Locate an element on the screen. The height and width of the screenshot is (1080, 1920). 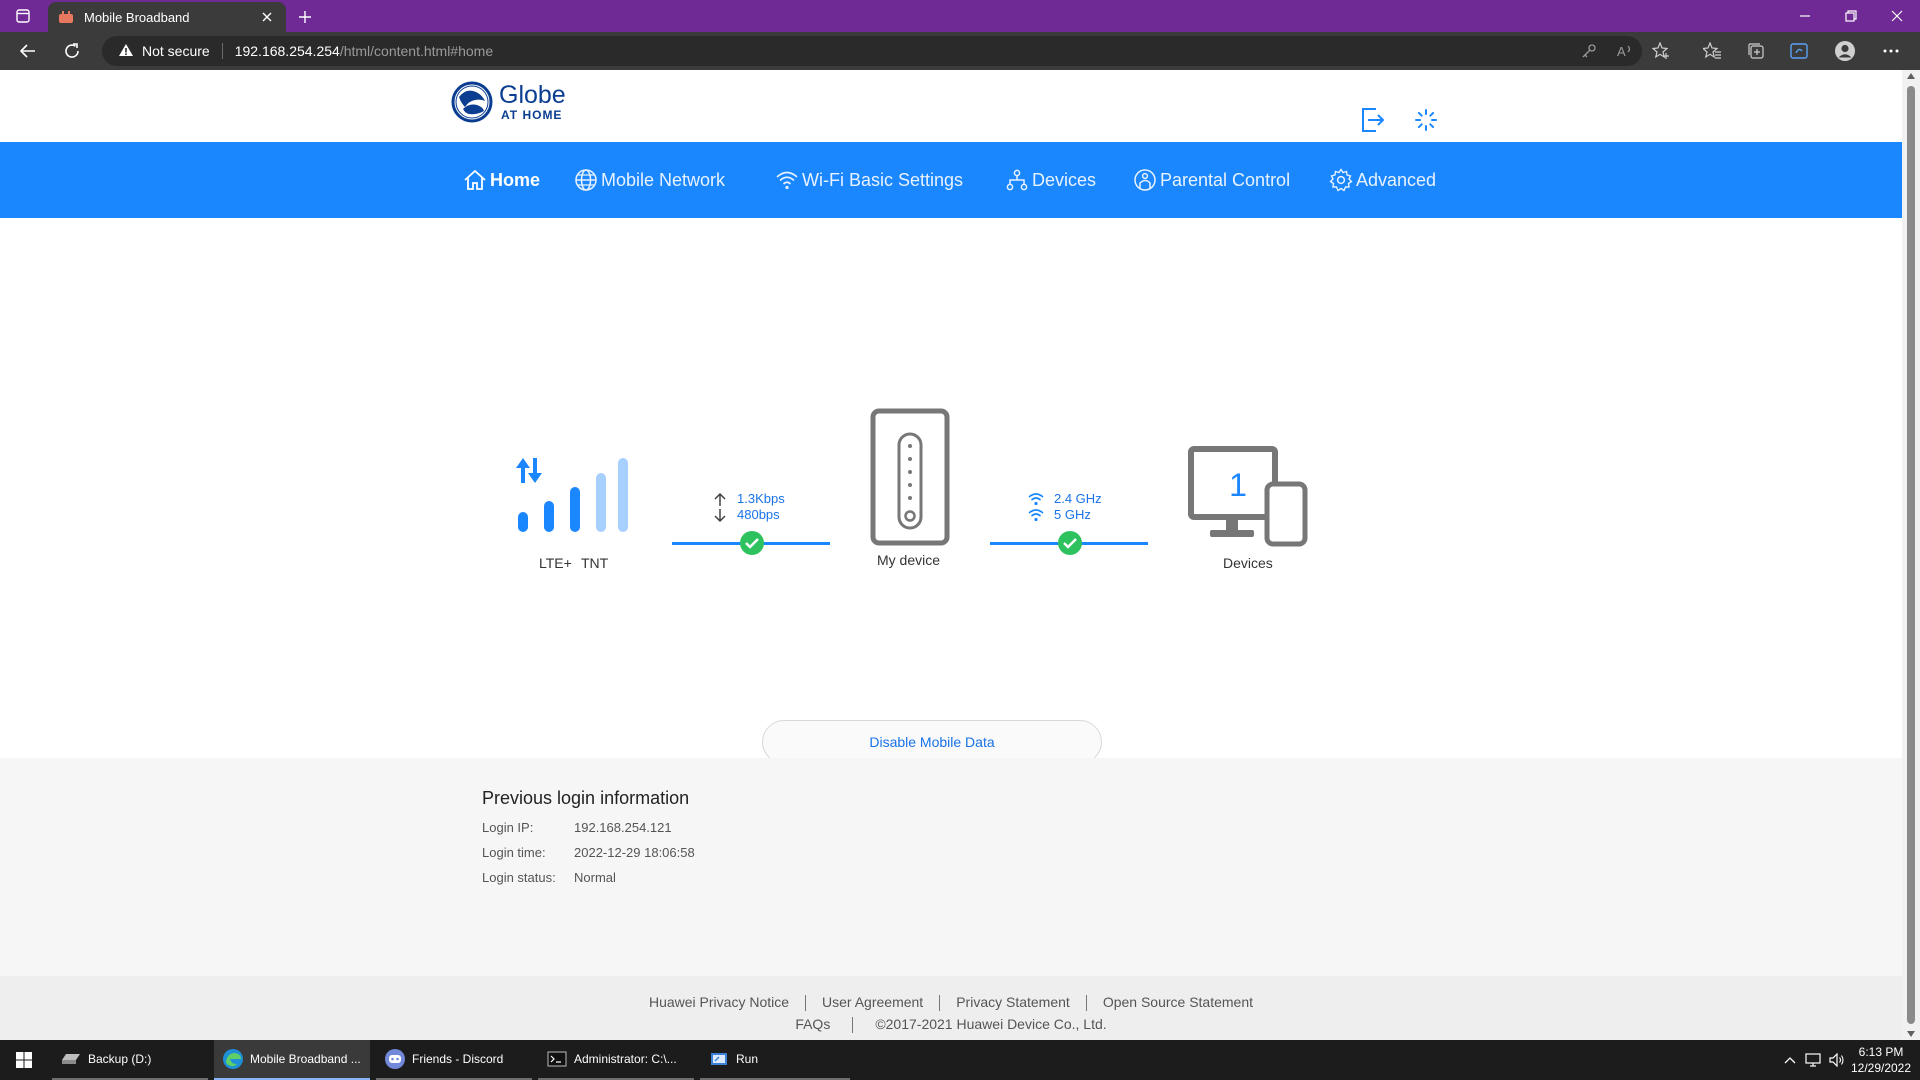
globe-logo-icon is located at coordinates (472, 102).